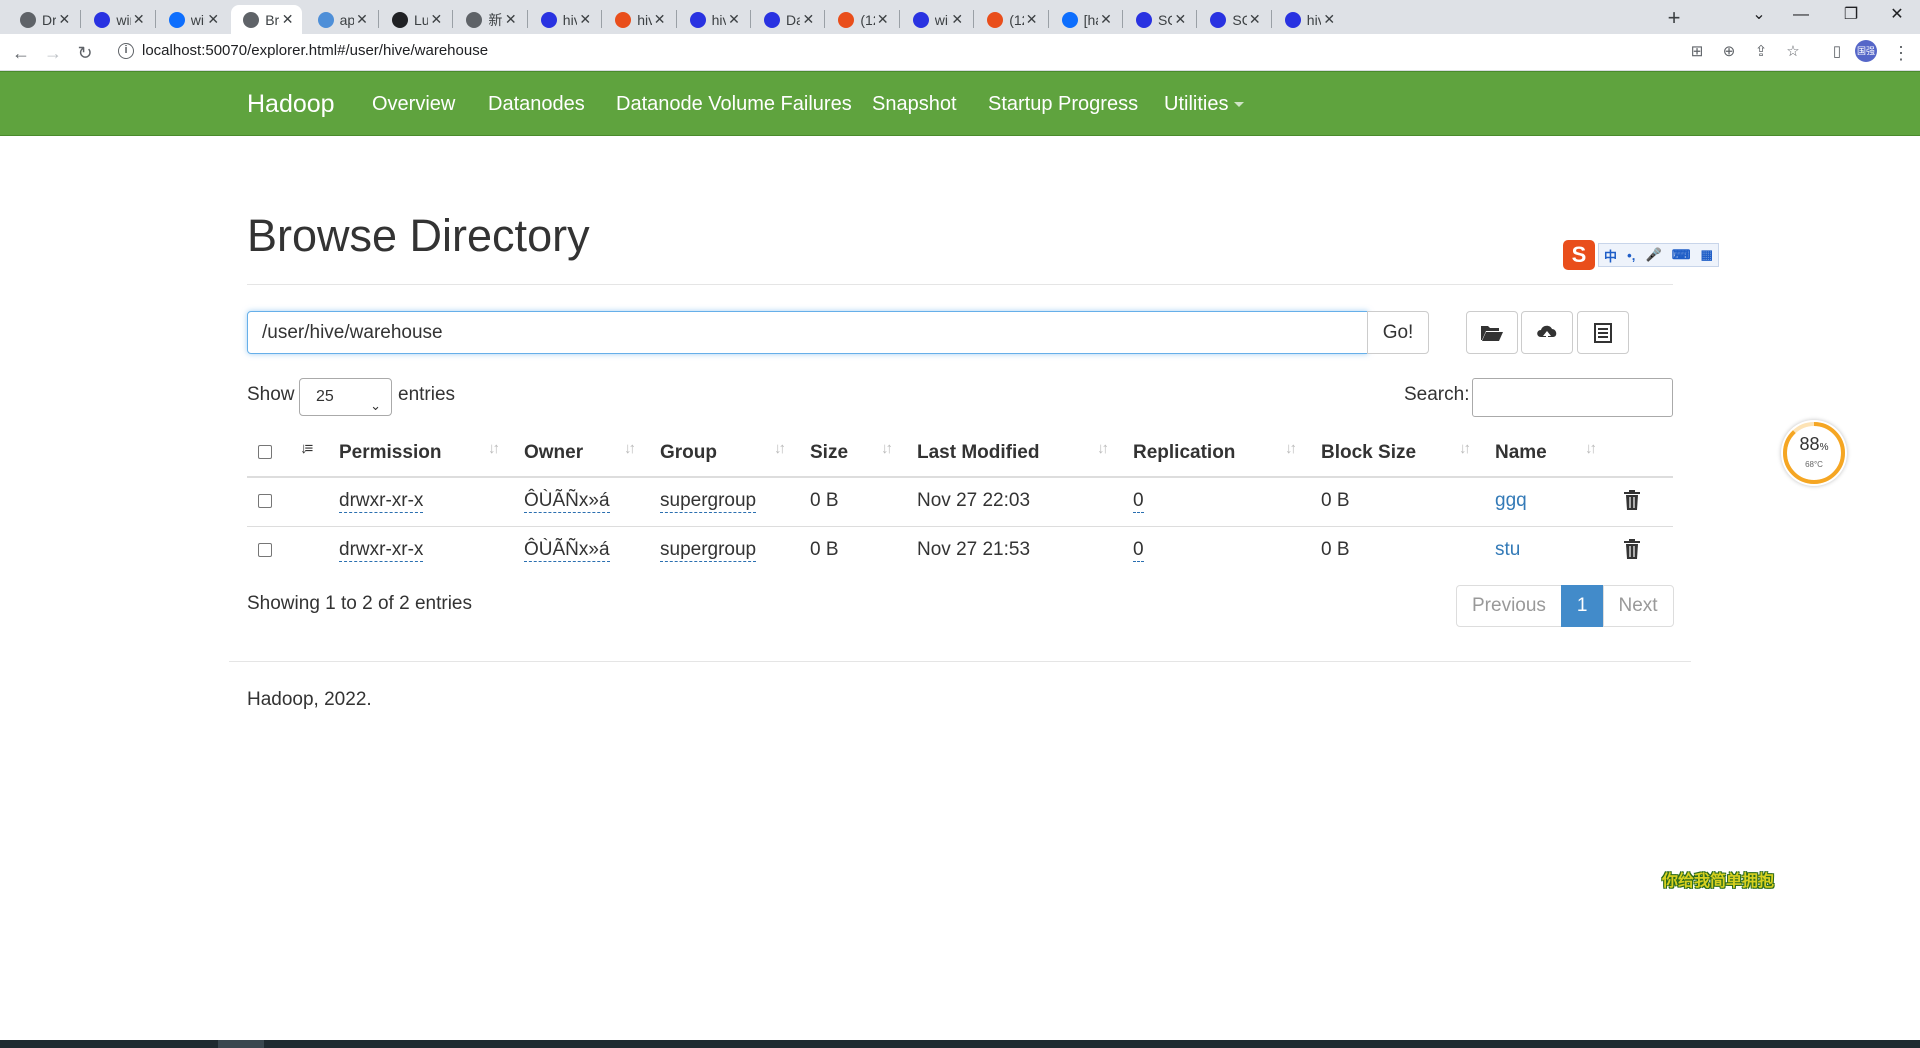 This screenshot has width=1920, height=1048. I want to click on browser-tab: Data✕, so click(787, 19).